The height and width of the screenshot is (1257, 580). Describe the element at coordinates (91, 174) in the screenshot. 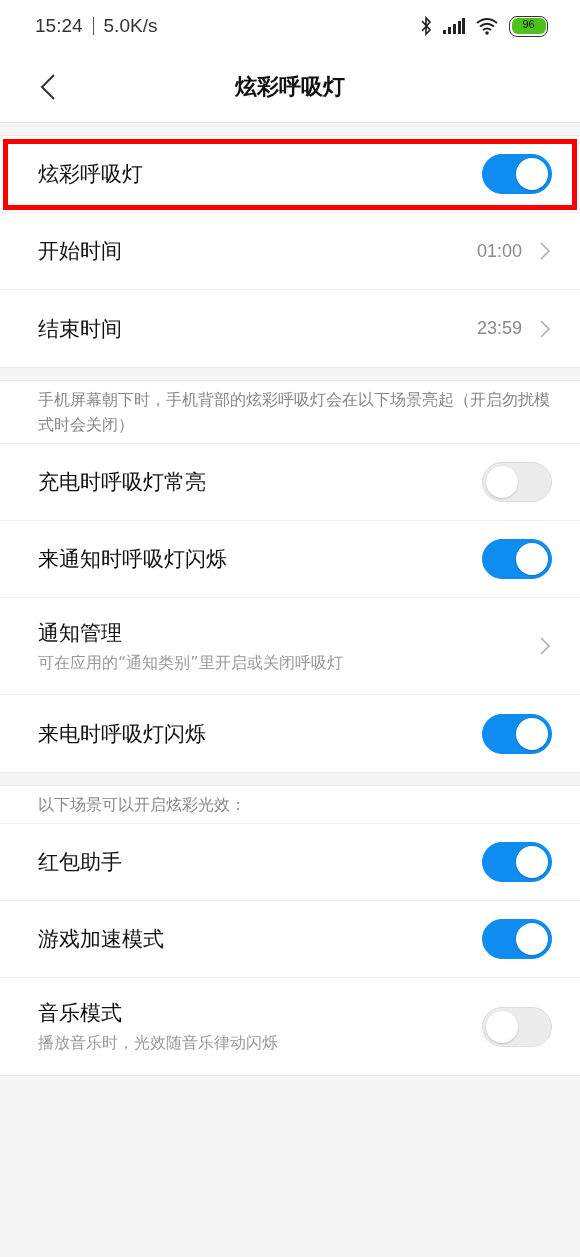

I see `setting-label: 炫彩呼吸灯` at that location.